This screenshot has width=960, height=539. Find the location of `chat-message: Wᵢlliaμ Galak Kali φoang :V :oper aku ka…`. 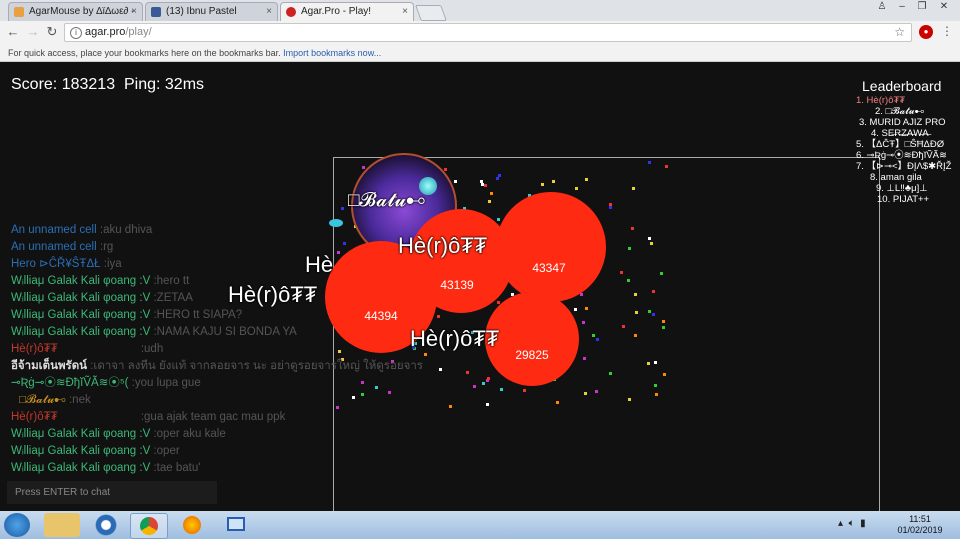

chat-message: Wᵢlliaμ Galak Kali φoang :V :oper aku ka… is located at coordinates (217, 434).